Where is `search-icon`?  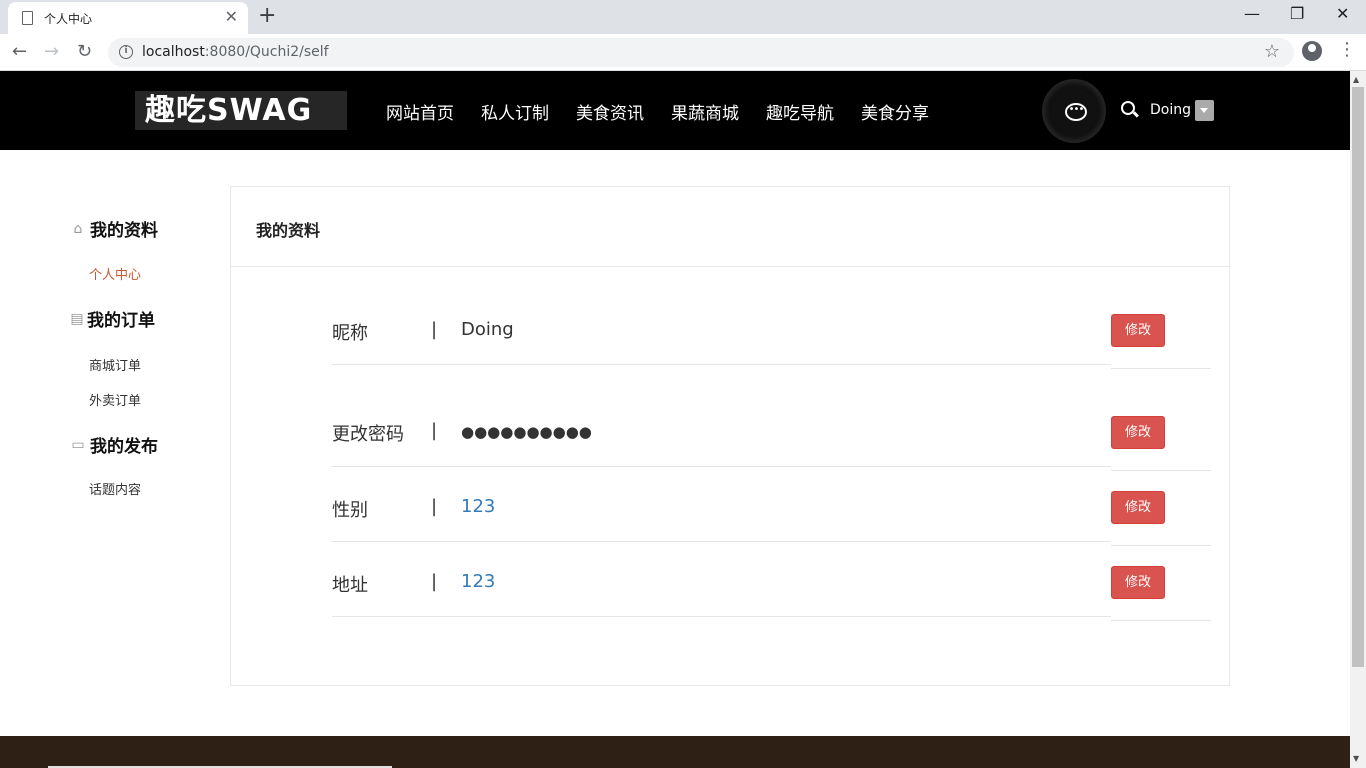
search-icon is located at coordinates (1128, 108).